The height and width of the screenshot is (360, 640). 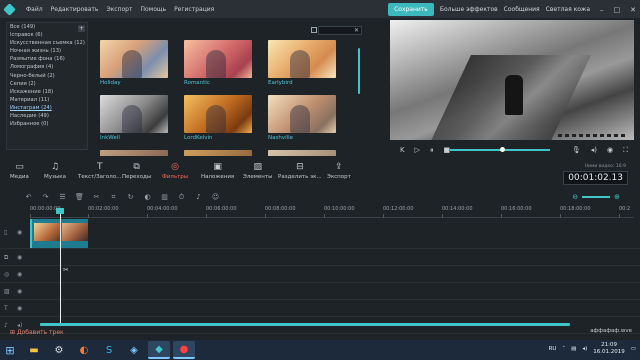 What do you see at coordinates (303, 63) in the screenshot?
I see `filter-card: Earlybird` at bounding box center [303, 63].